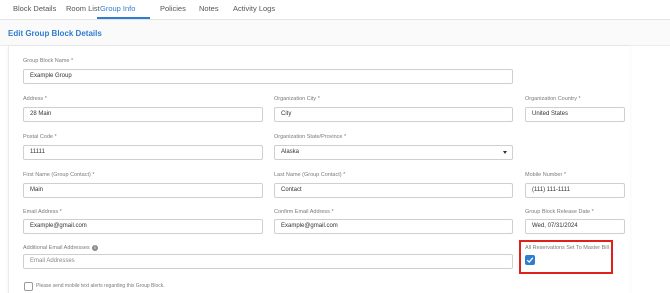  Describe the element at coordinates (297, 99) in the screenshot. I see `org-city-label: Organization City *` at that location.